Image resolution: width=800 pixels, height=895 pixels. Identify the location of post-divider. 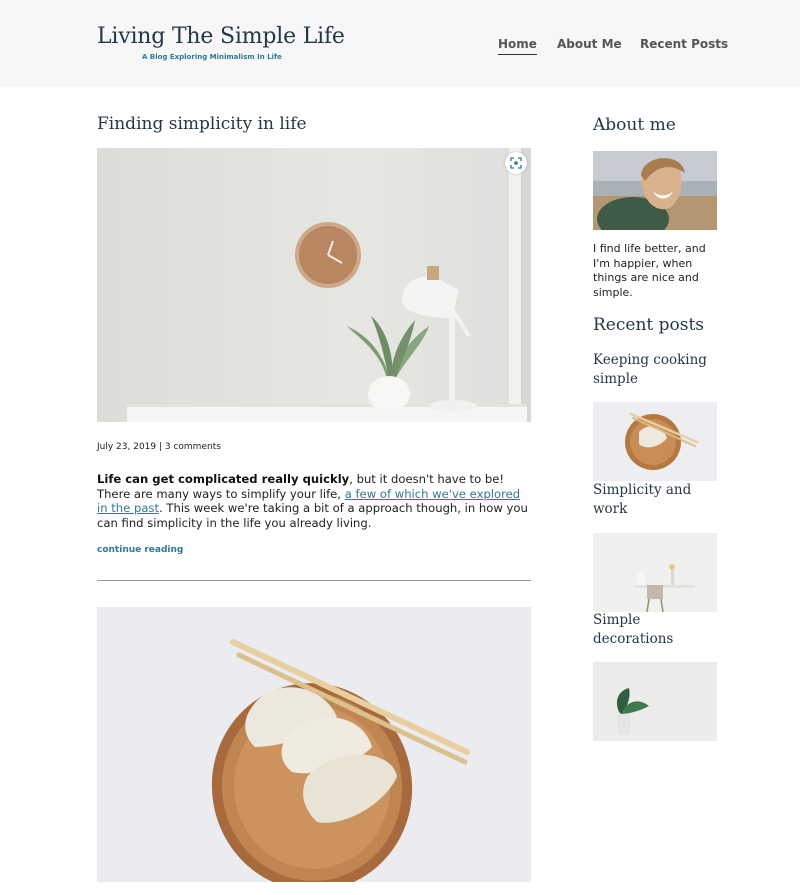
(314, 580).